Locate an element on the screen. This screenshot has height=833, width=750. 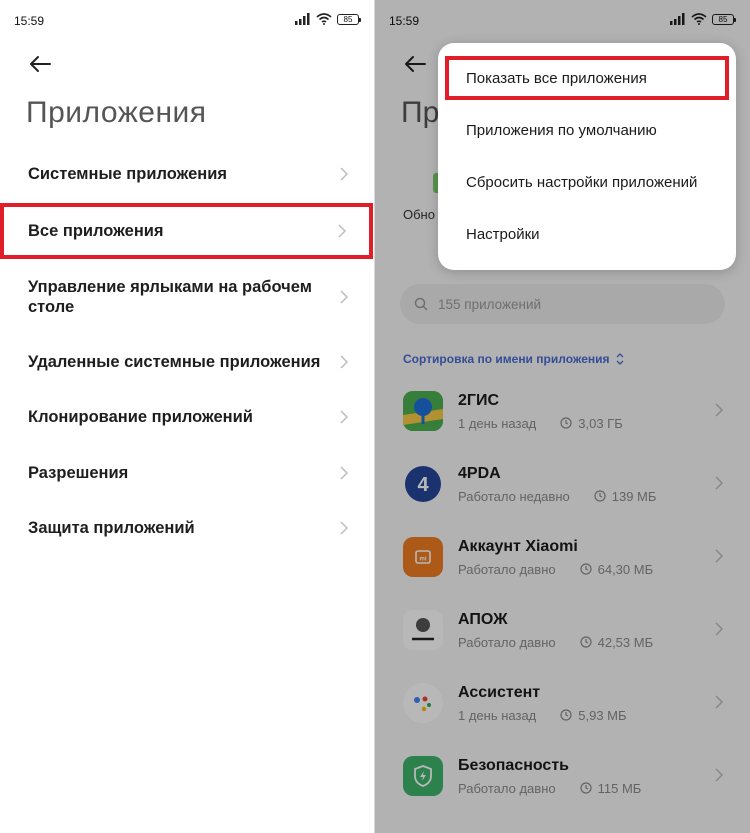
menu-item-label: Управление ярлыками на рабочем столе is located at coordinates (170, 296).